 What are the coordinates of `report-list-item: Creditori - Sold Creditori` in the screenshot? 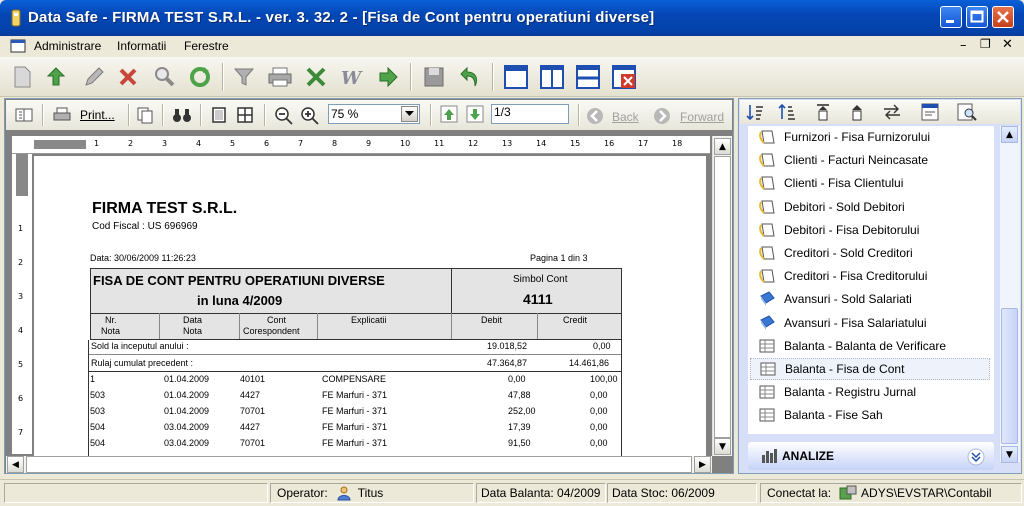 It's located at (870, 253).